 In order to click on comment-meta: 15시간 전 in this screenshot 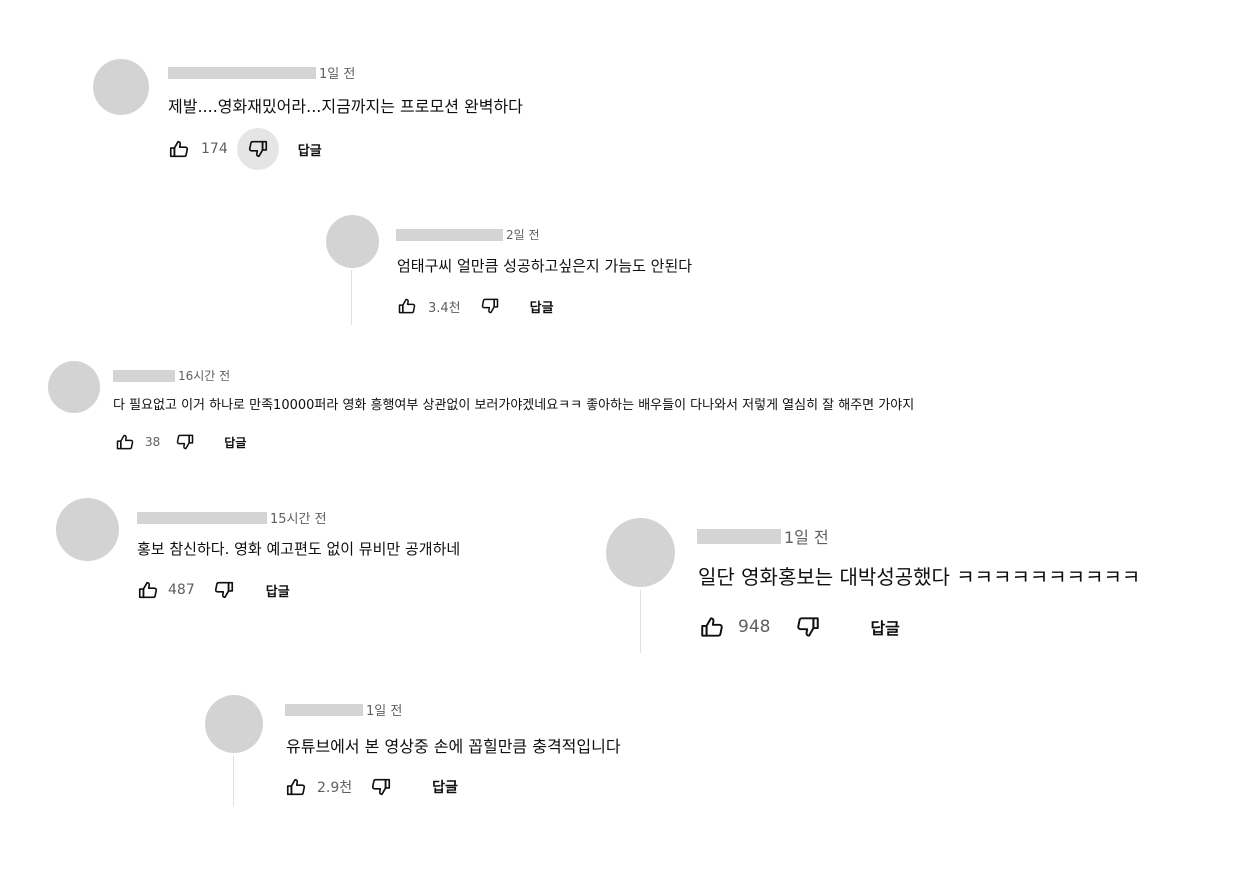, I will do `click(232, 517)`.